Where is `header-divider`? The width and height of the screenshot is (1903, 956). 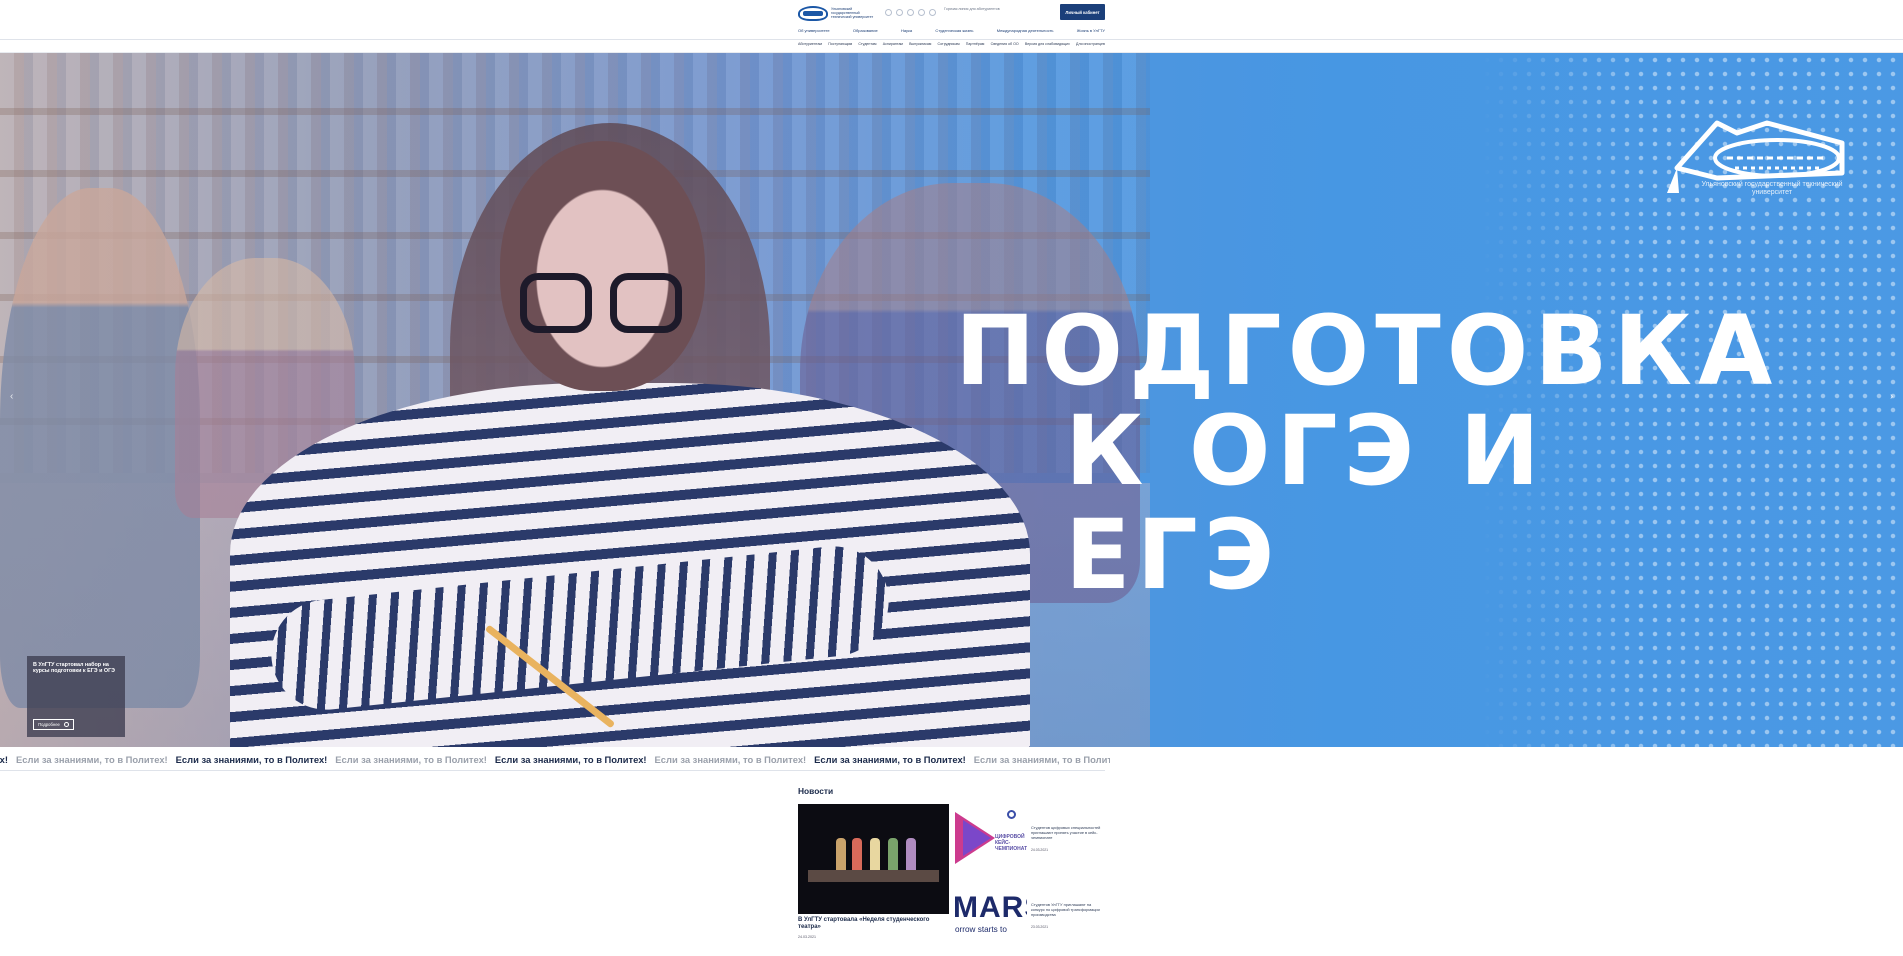 header-divider is located at coordinates (951, 39).